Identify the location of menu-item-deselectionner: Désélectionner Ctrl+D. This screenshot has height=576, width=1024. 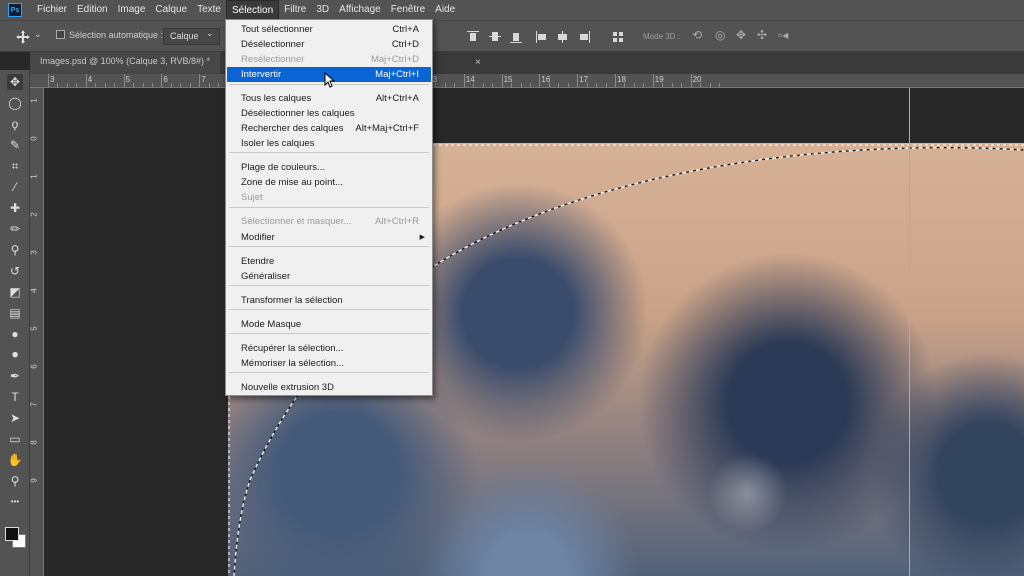
(329, 44).